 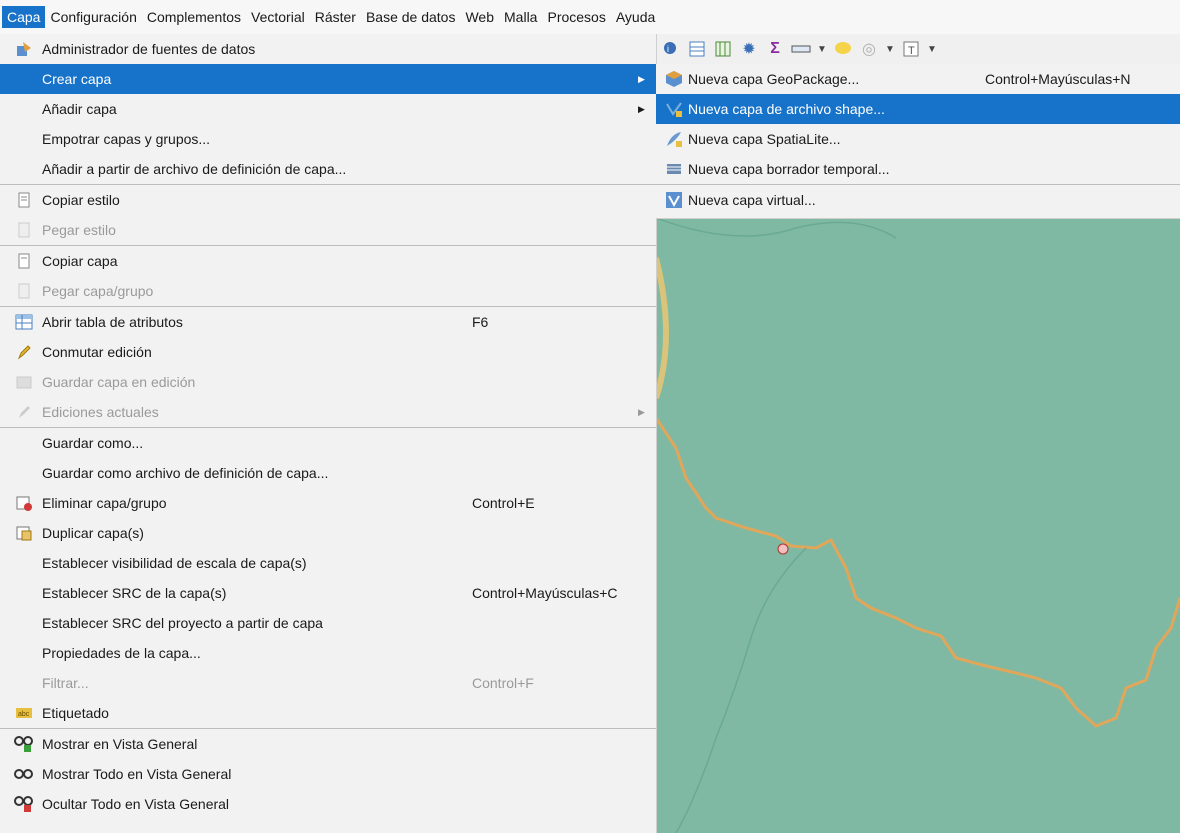 I want to click on svg-text: T, so click(x=911, y=51).